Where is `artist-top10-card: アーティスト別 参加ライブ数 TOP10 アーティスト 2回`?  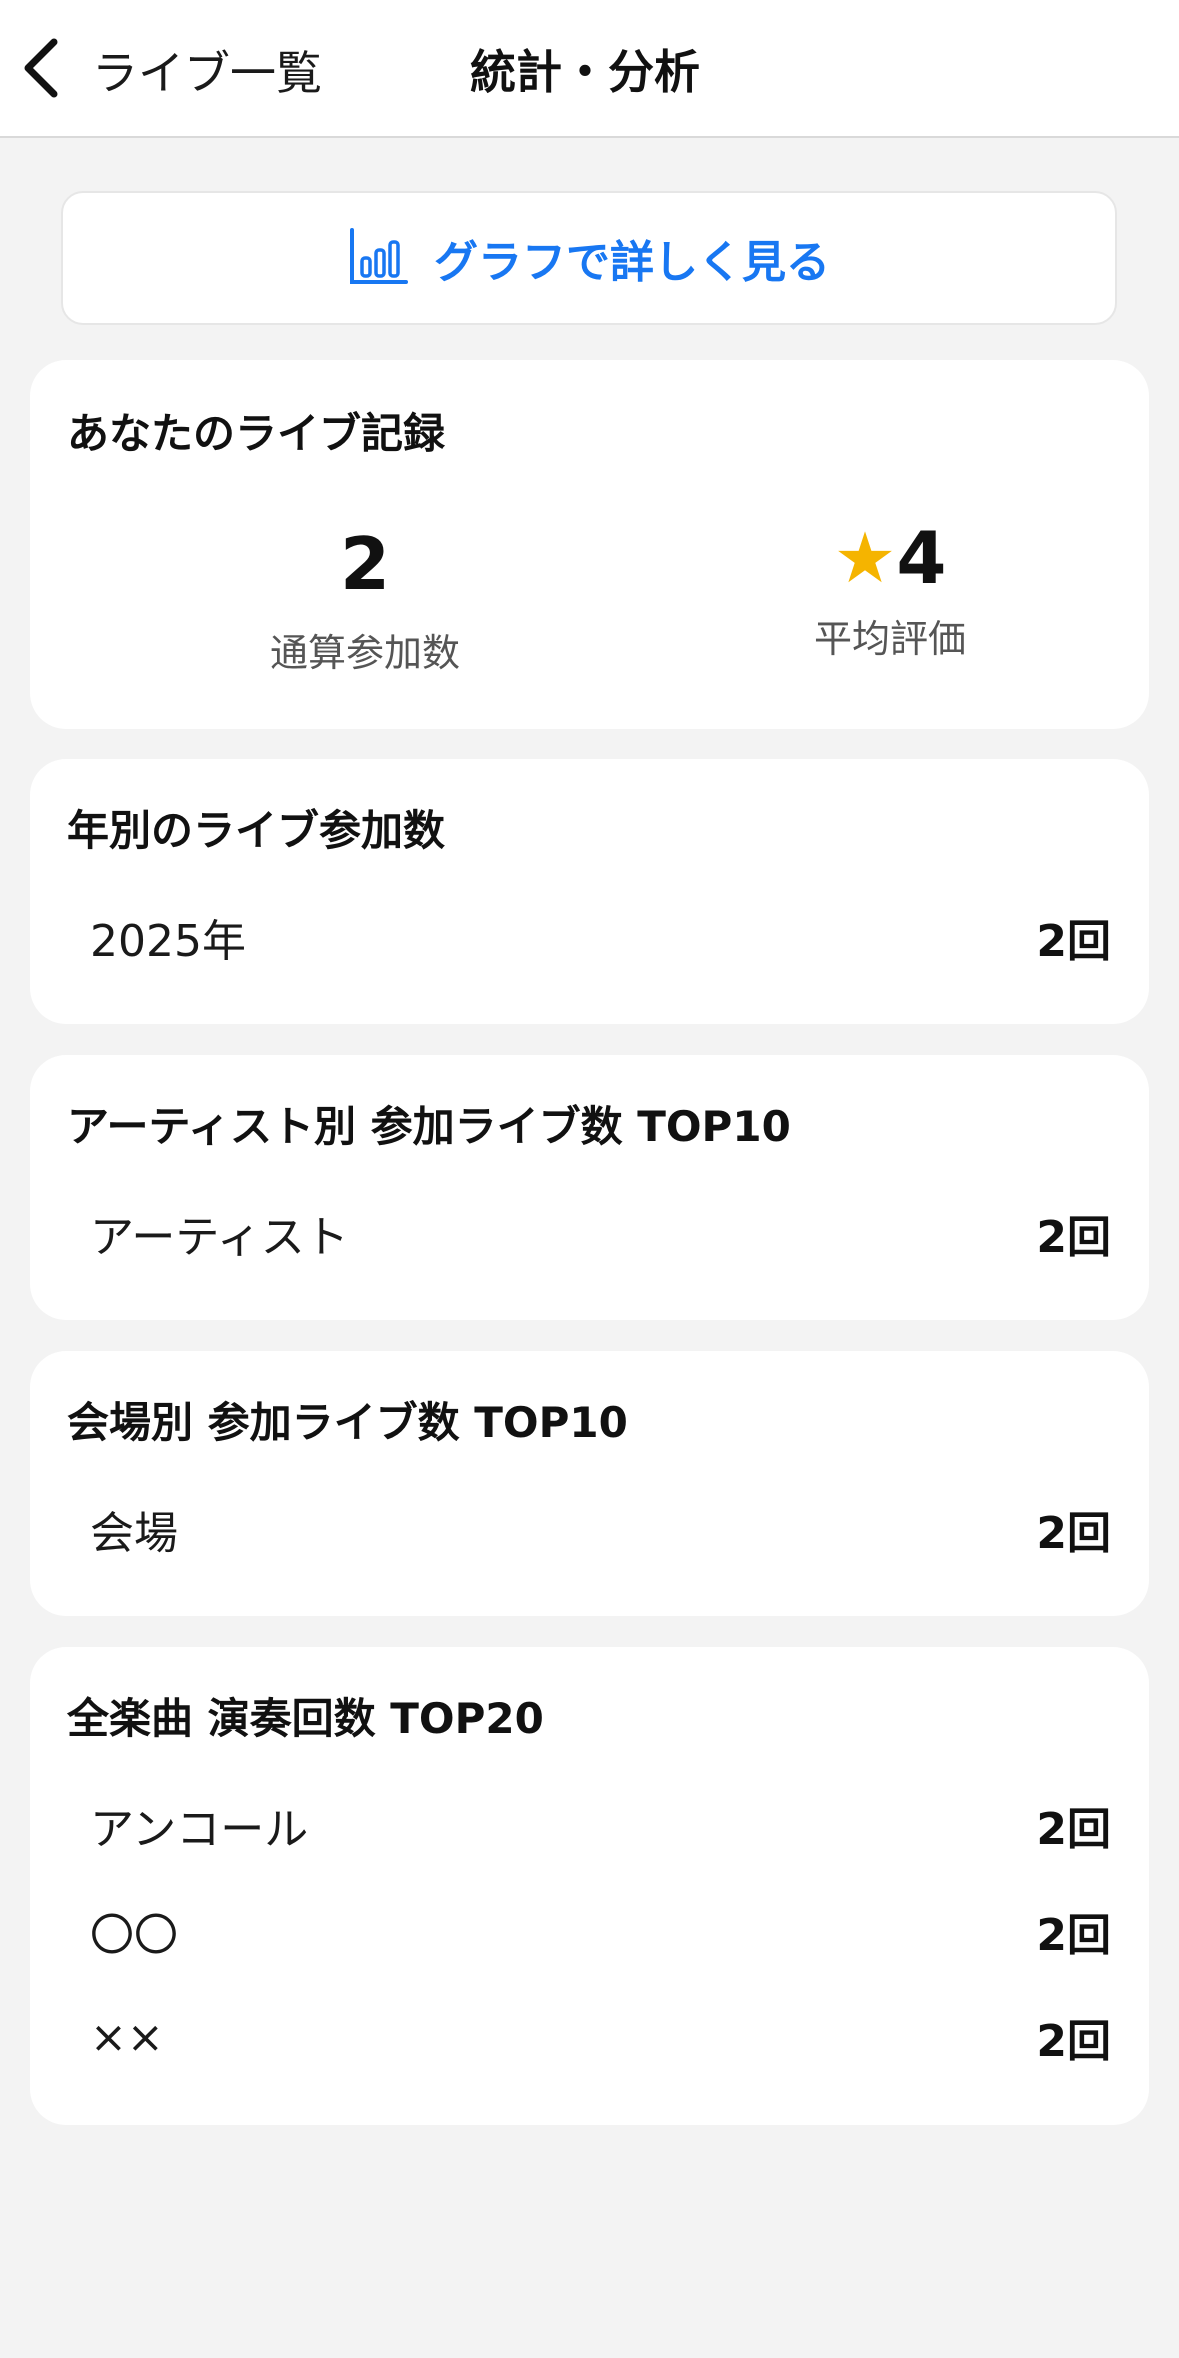 artist-top10-card: アーティスト別 参加ライブ数 TOP10 アーティスト 2回 is located at coordinates (589, 1187).